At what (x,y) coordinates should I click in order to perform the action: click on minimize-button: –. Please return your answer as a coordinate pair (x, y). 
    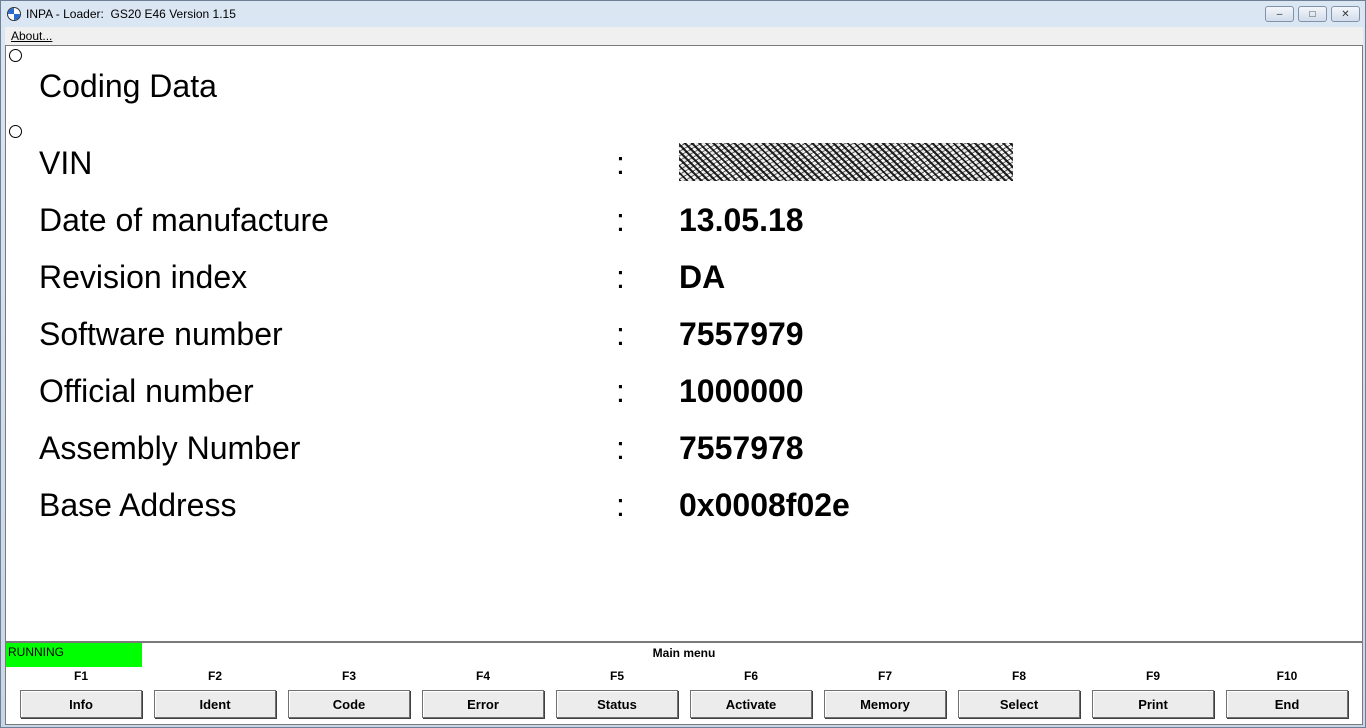
    Looking at the image, I should click on (1279, 14).